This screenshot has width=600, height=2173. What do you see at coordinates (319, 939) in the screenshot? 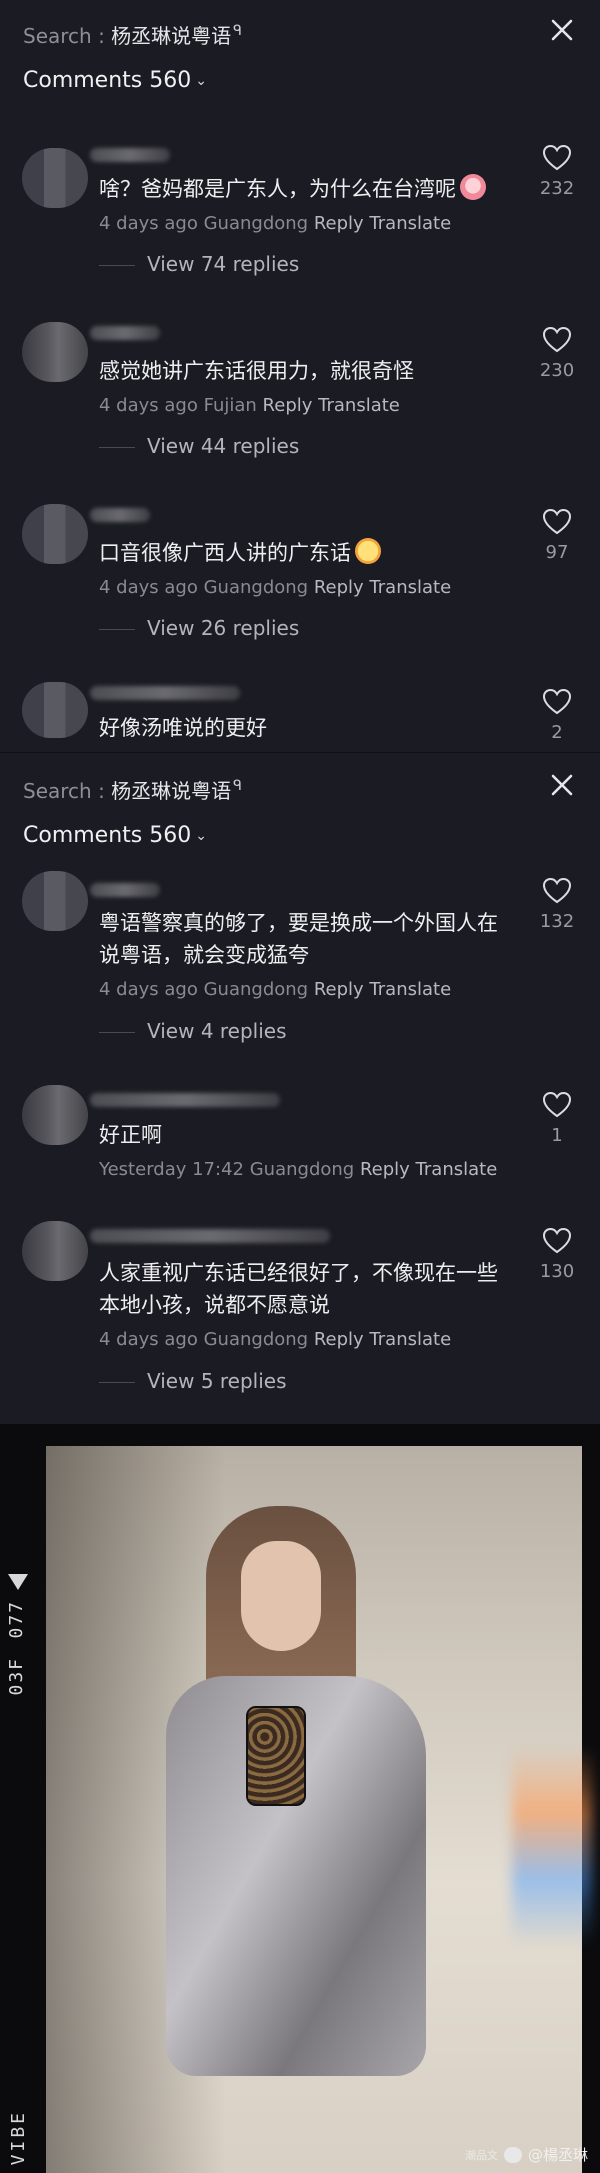
I see `comment-text: 粤语警察真的够了，要是换成一个外国人在 说粤语，就会变成猛夸` at bounding box center [319, 939].